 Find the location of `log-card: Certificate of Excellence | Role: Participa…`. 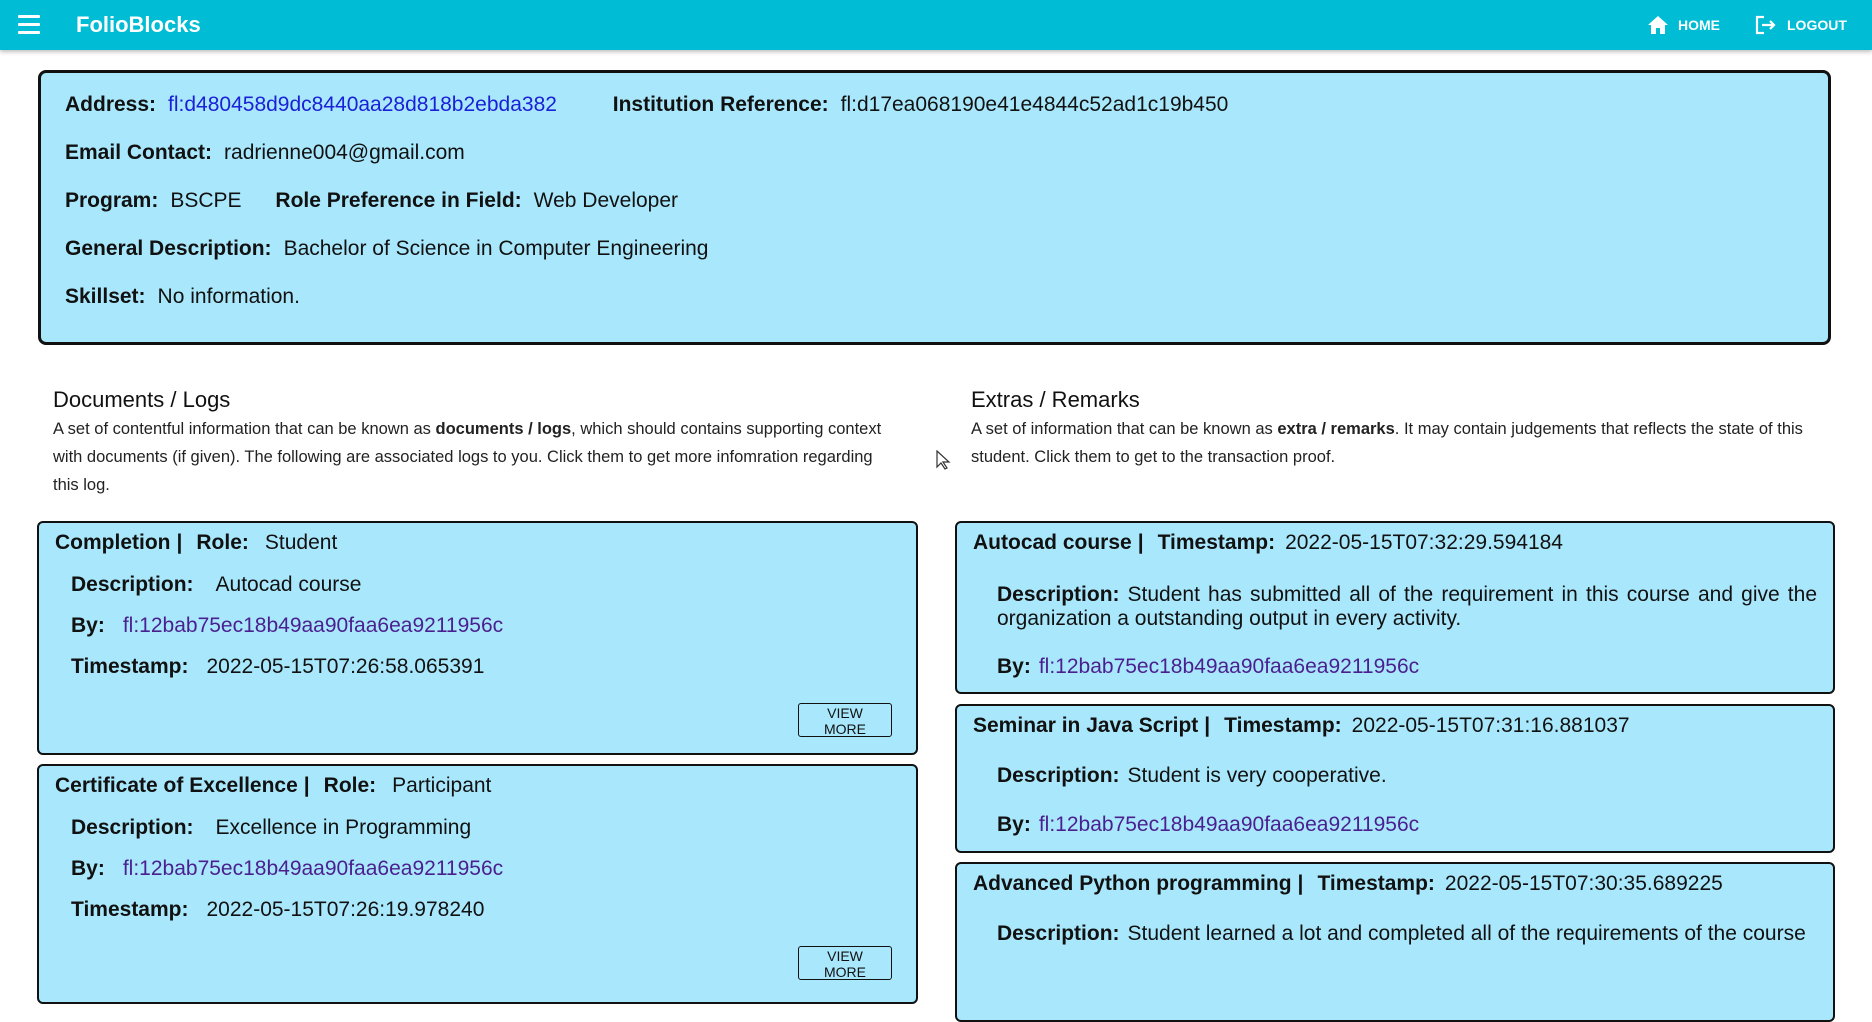

log-card: Certificate of Excellence | Role: Participa… is located at coordinates (477, 884).